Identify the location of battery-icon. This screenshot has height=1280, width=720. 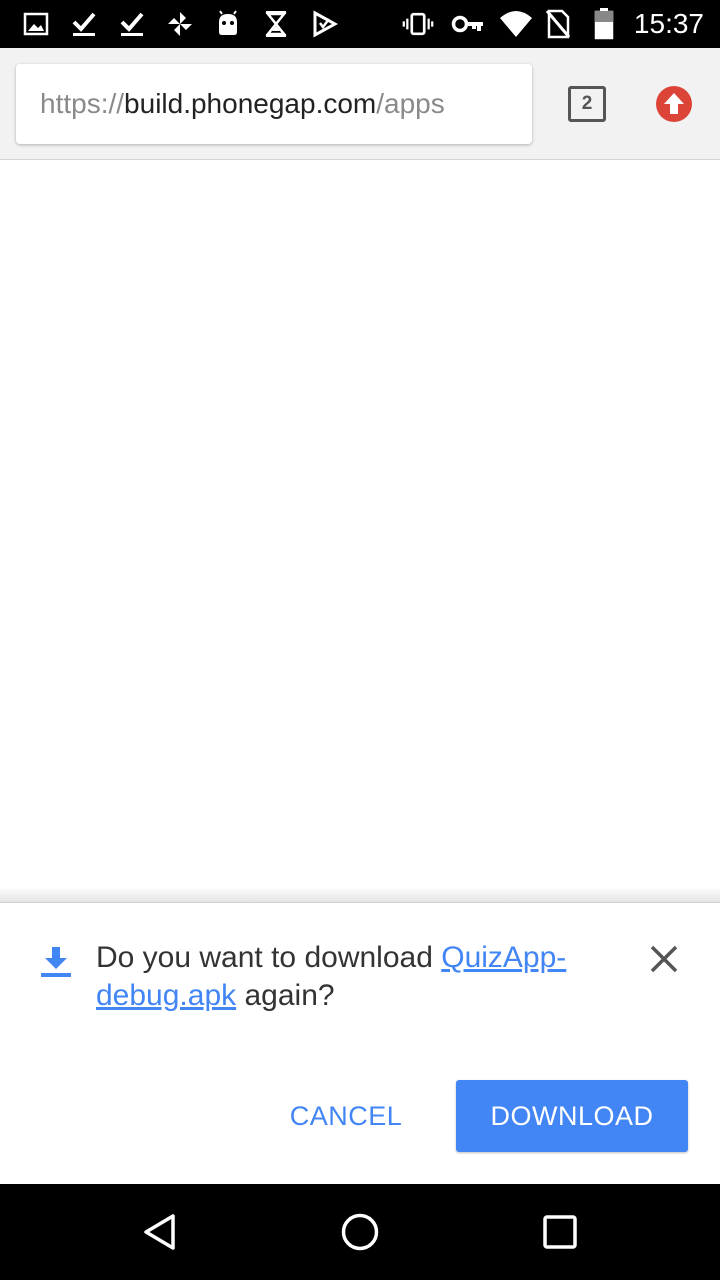
(604, 24).